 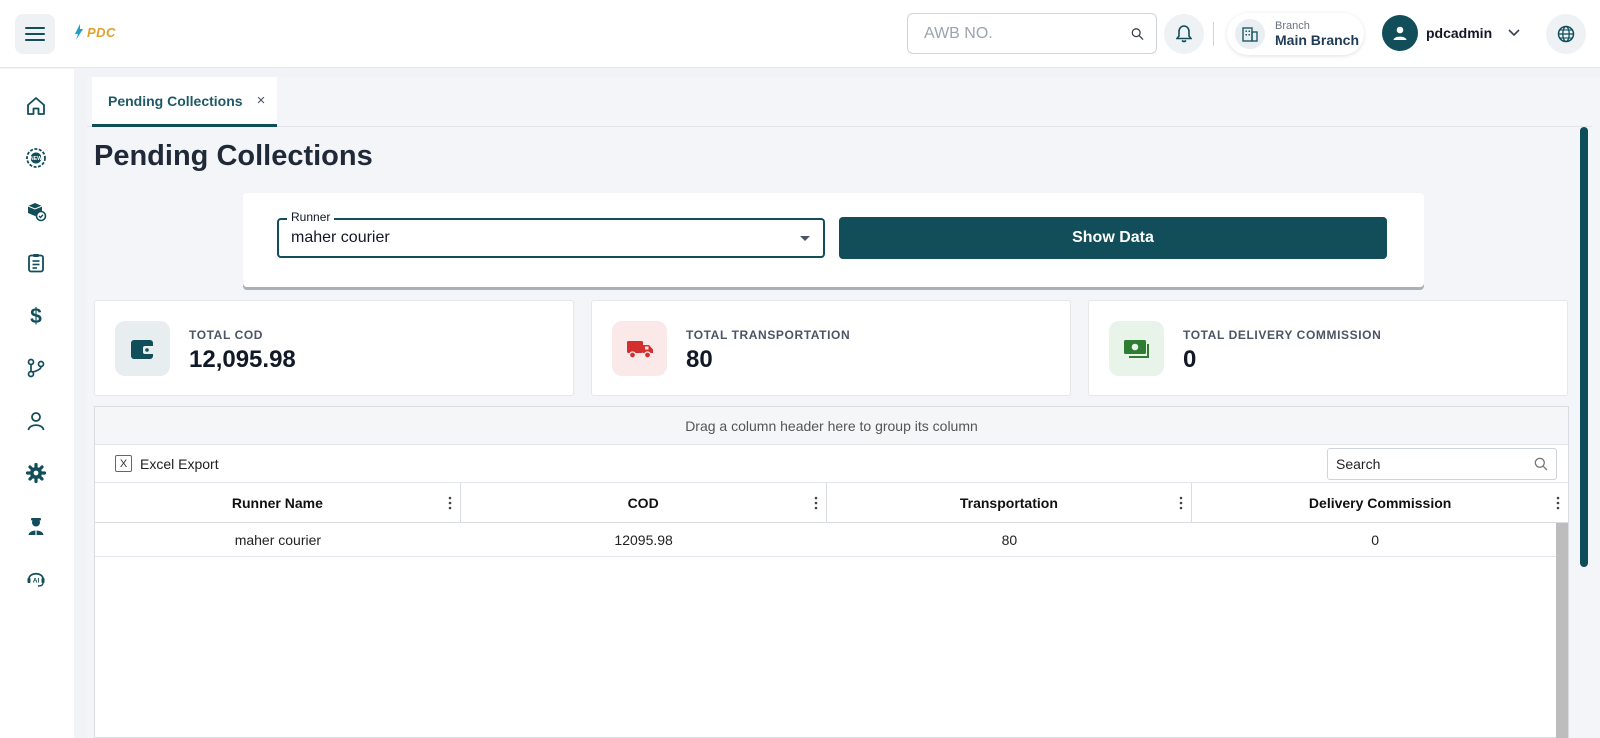 What do you see at coordinates (142, 348) in the screenshot?
I see `wallet-icon` at bounding box center [142, 348].